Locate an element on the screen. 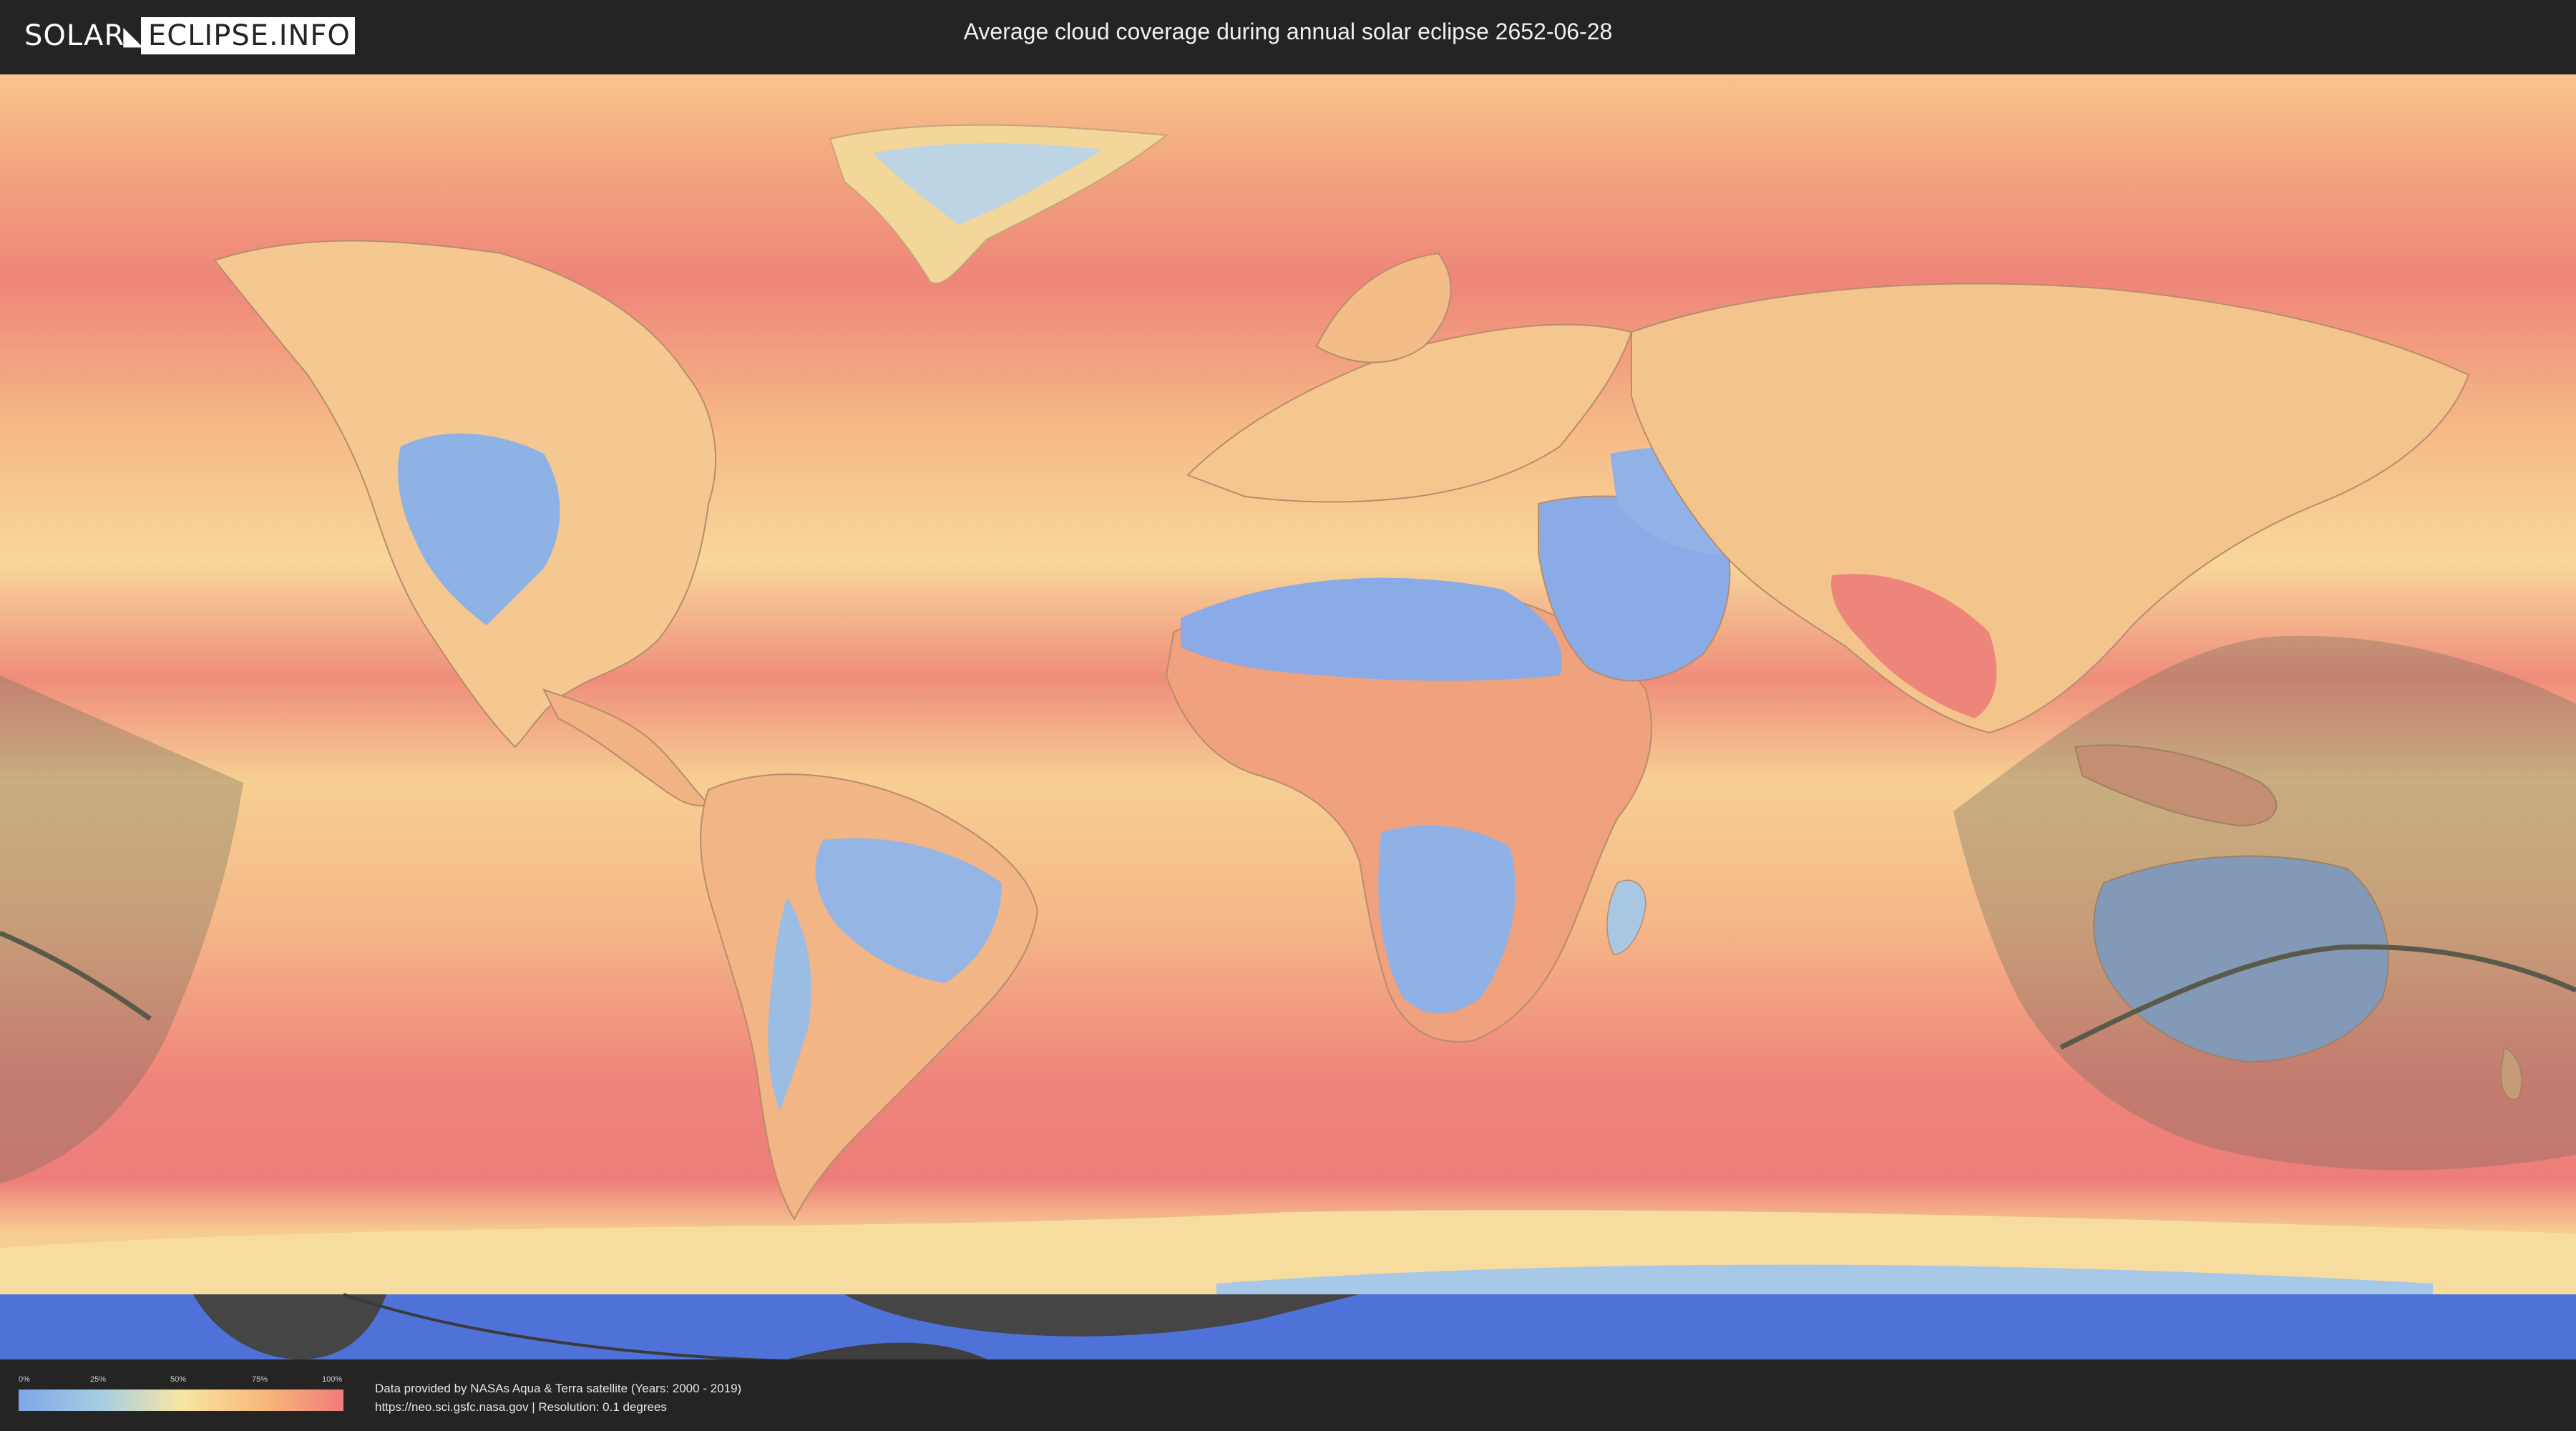 The height and width of the screenshot is (1431, 2576). legend-color-bar is located at coordinates (181, 1400).